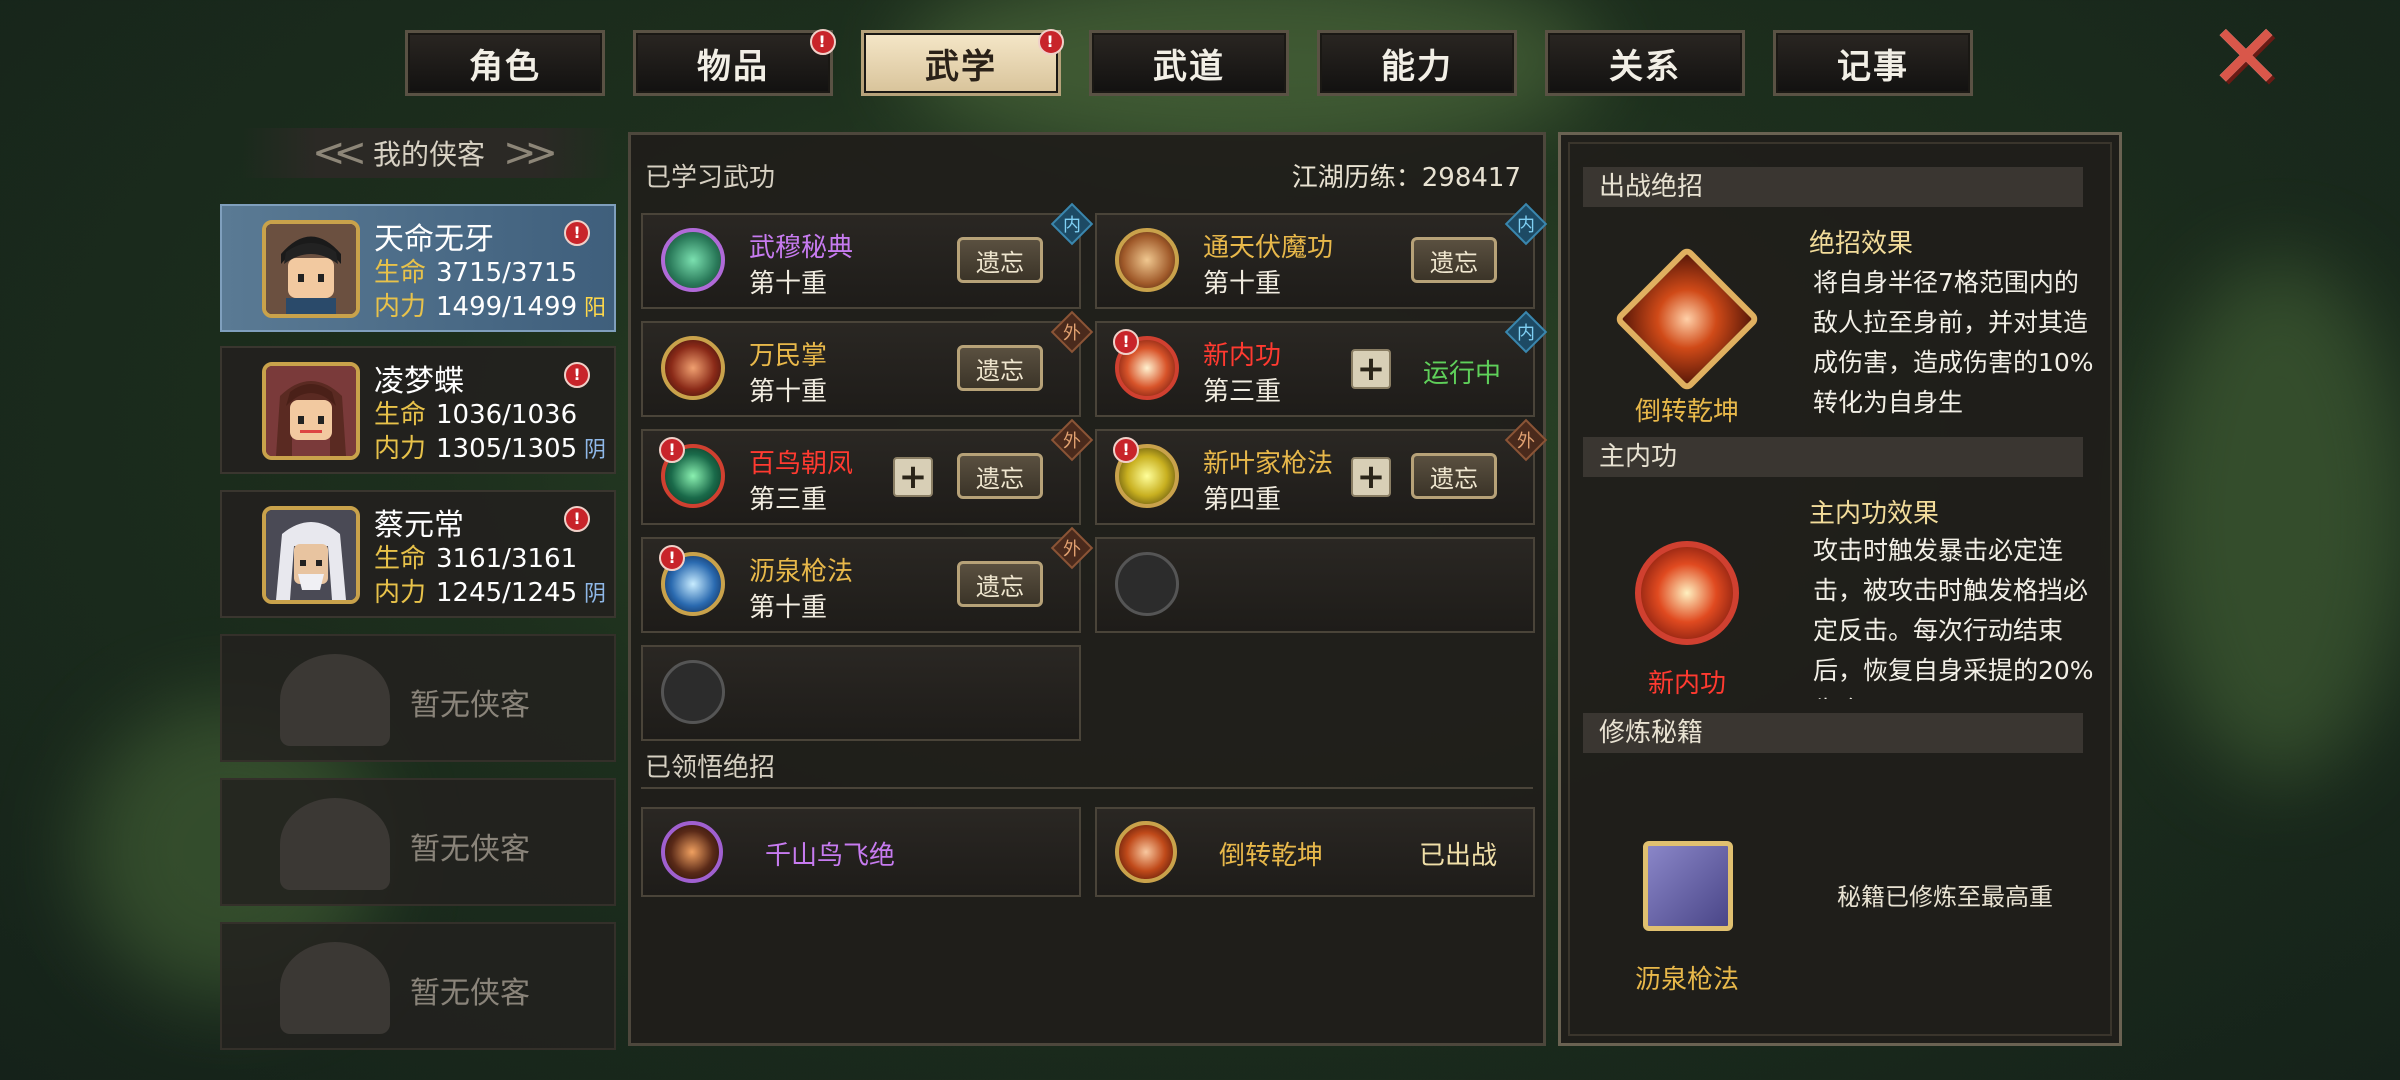  Describe the element at coordinates (1686, 980) in the screenshot. I see `manual-skill-name: 沥泉枪法` at that location.